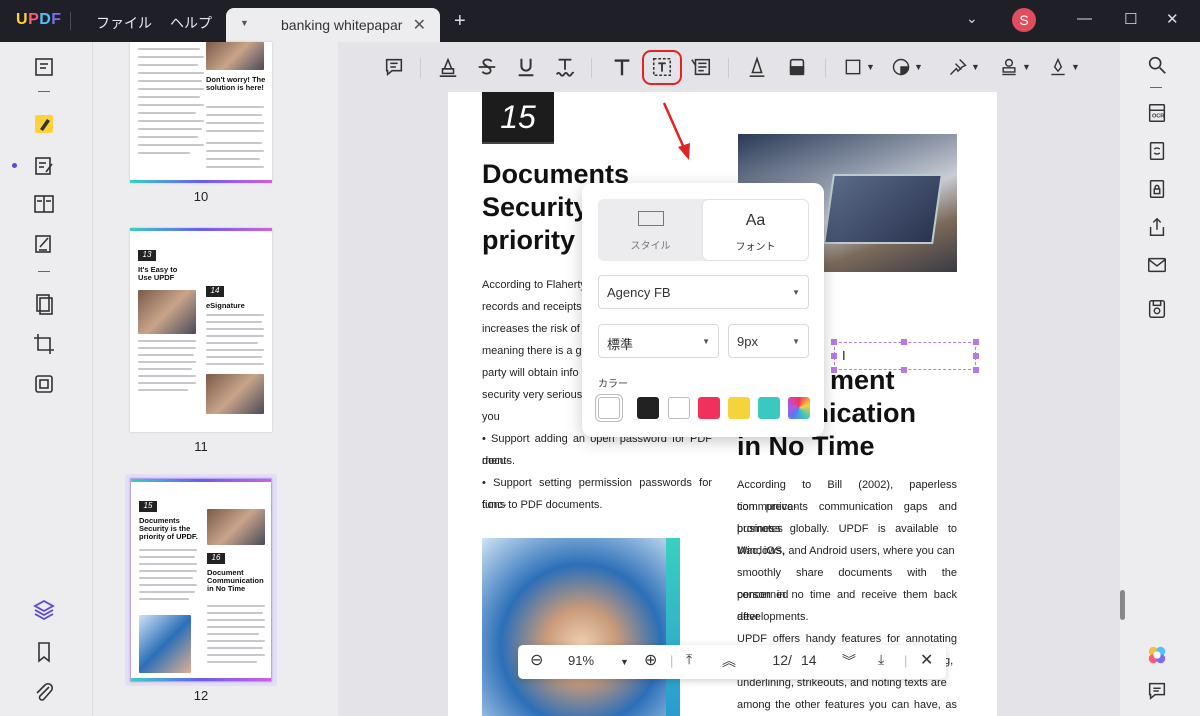  What do you see at coordinates (1024, 20) in the screenshot?
I see `user-avatar: S` at bounding box center [1024, 20].